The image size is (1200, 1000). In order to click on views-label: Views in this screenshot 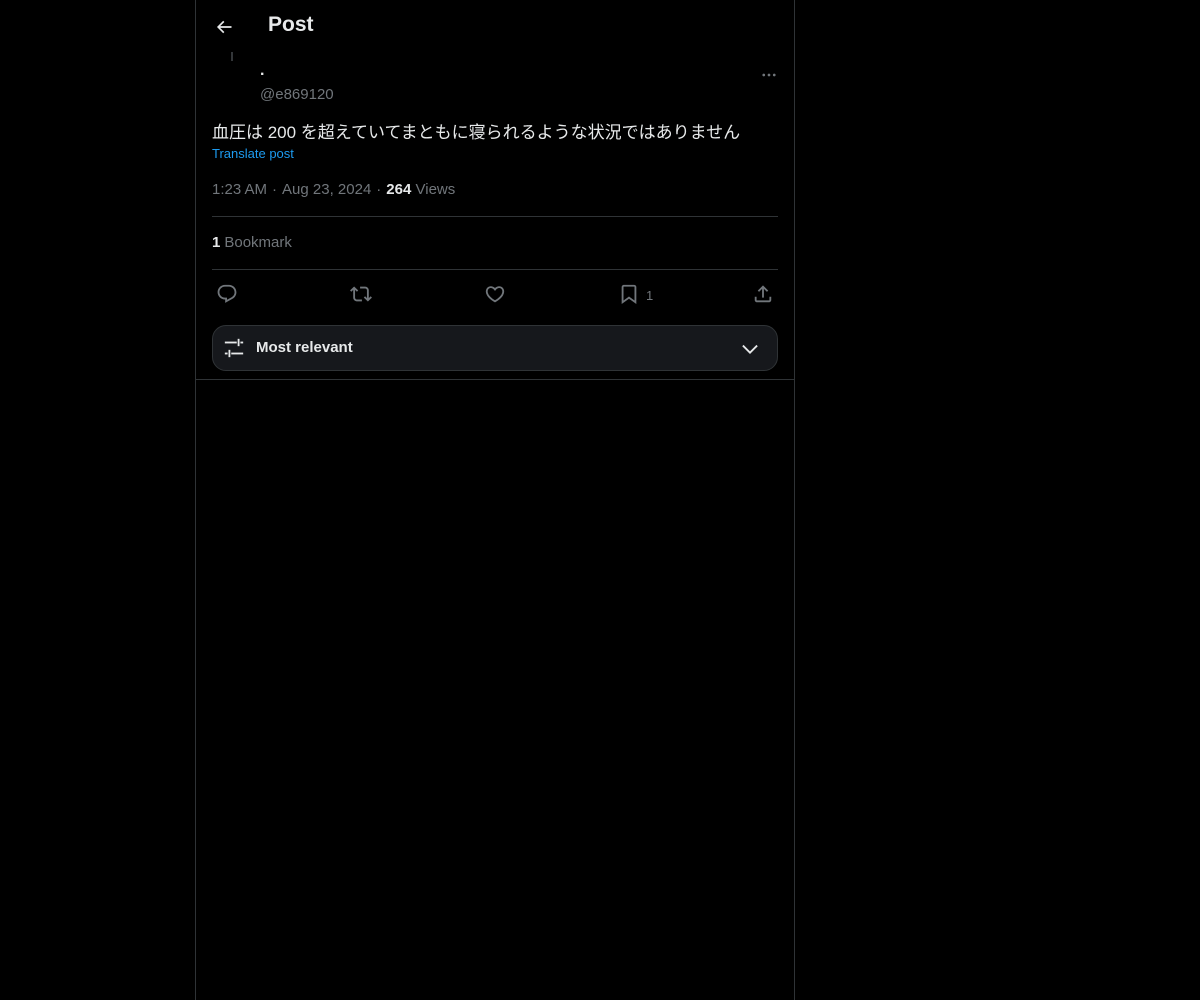, I will do `click(435, 189)`.